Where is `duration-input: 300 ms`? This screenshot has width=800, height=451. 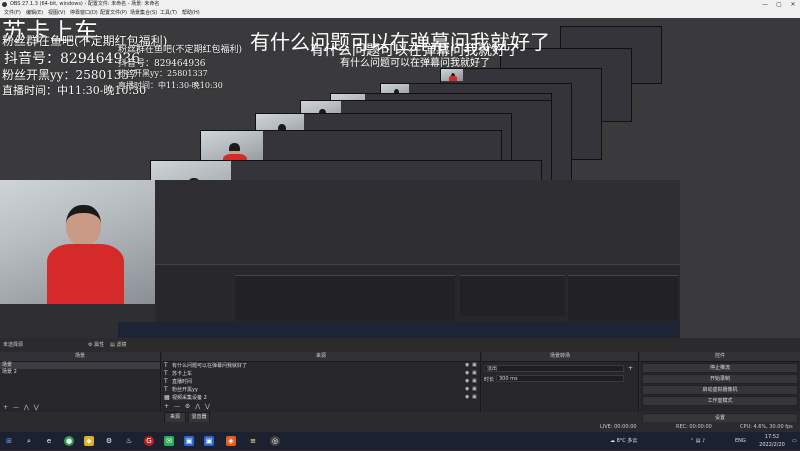 duration-input: 300 ms is located at coordinates (560, 378).